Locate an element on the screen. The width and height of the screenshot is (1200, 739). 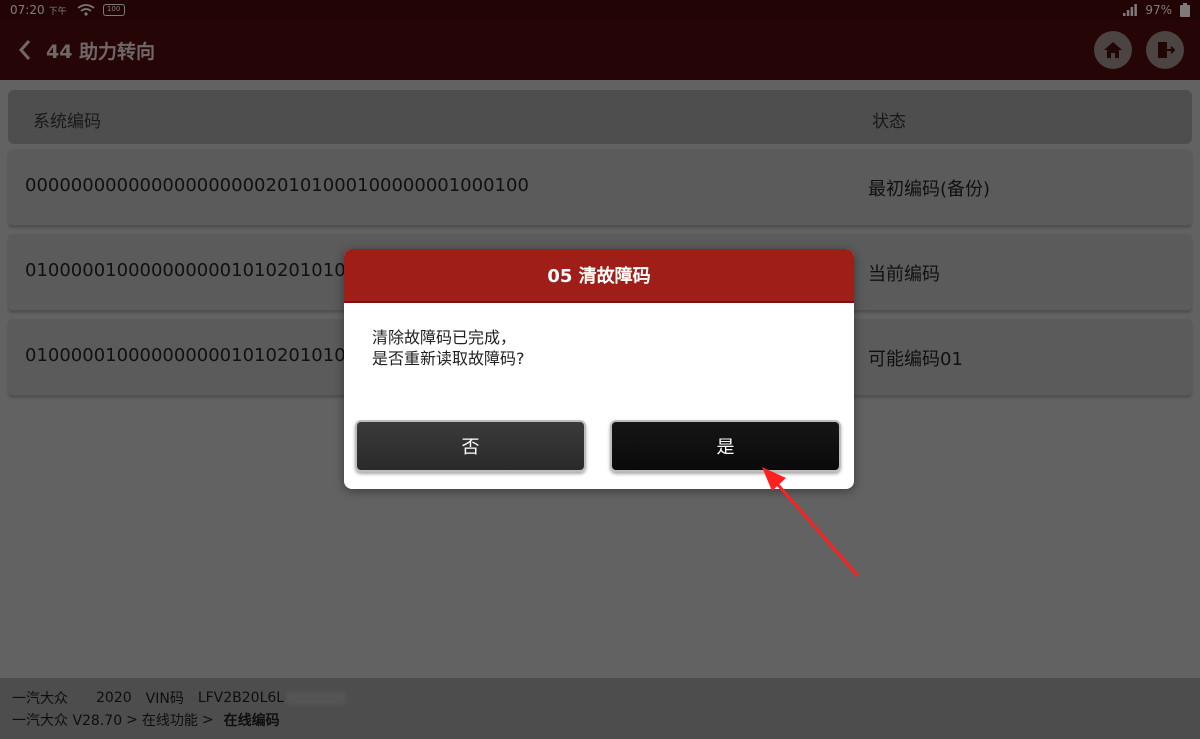
clear-dtc-dialog: 05 清故障码 清除故障码已完成， 是否重新读取故障码? 否 是 is located at coordinates (599, 369).